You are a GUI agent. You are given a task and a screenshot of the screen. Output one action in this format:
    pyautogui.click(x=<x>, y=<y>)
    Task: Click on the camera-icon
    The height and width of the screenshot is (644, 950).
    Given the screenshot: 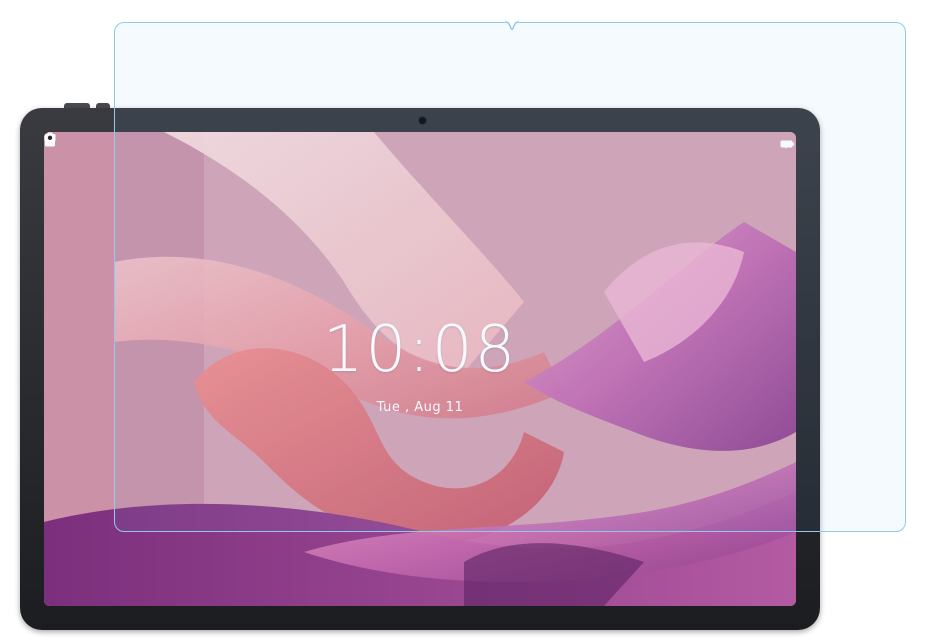 What is the action you would take?
    pyautogui.click(x=50, y=137)
    